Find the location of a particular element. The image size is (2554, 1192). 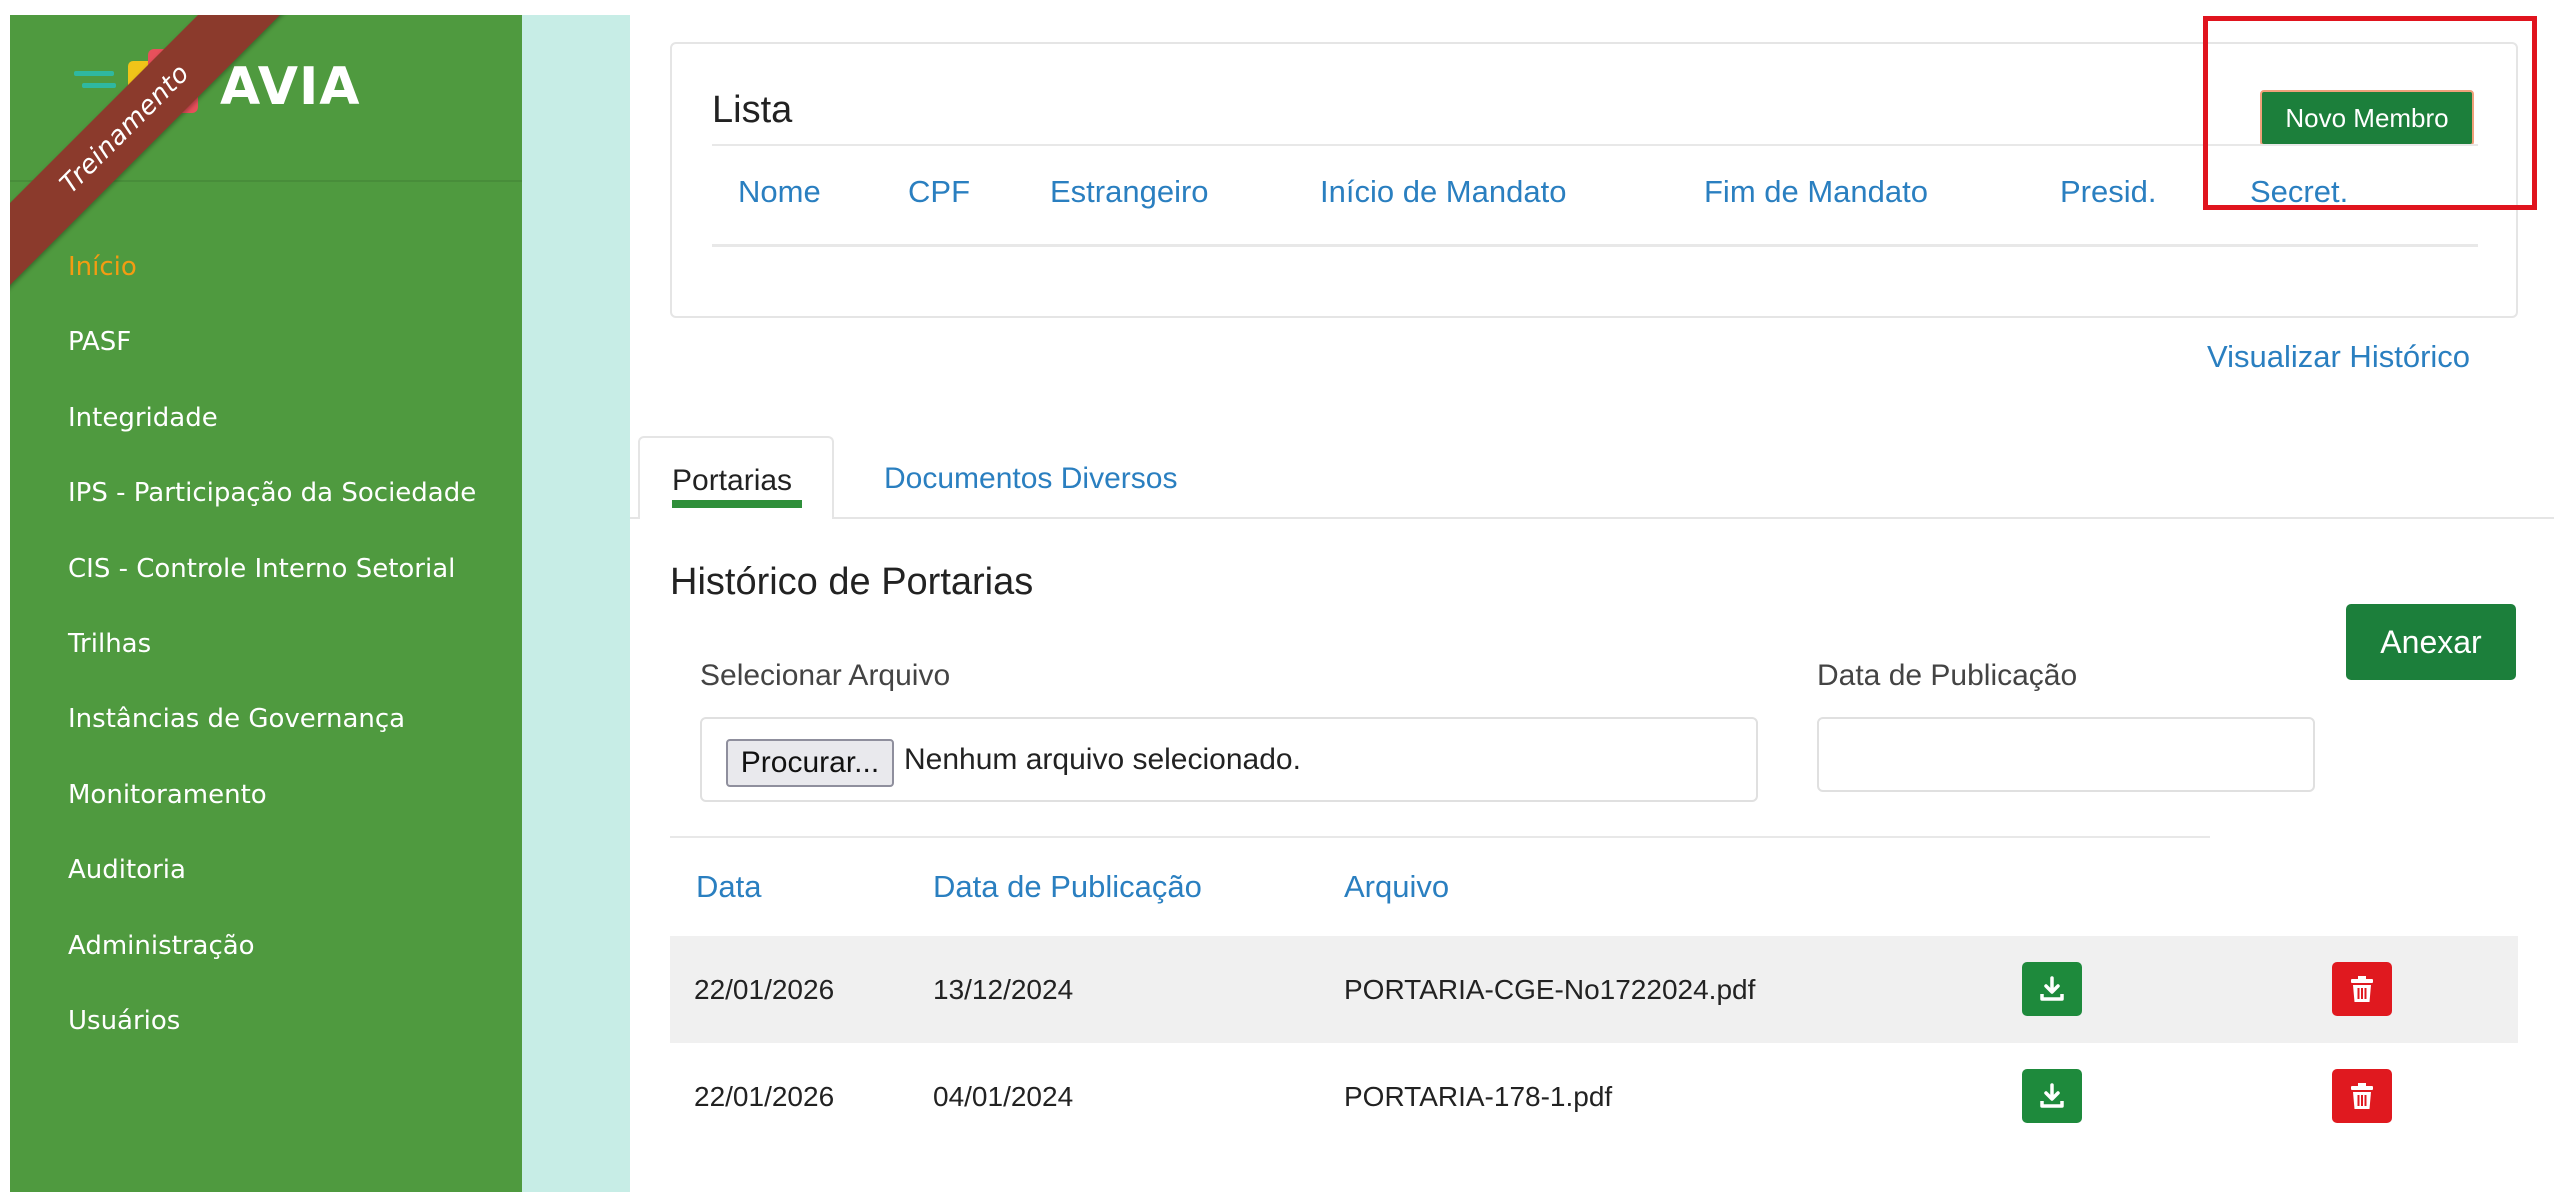

column-header-cpf: CPF is located at coordinates (939, 192).